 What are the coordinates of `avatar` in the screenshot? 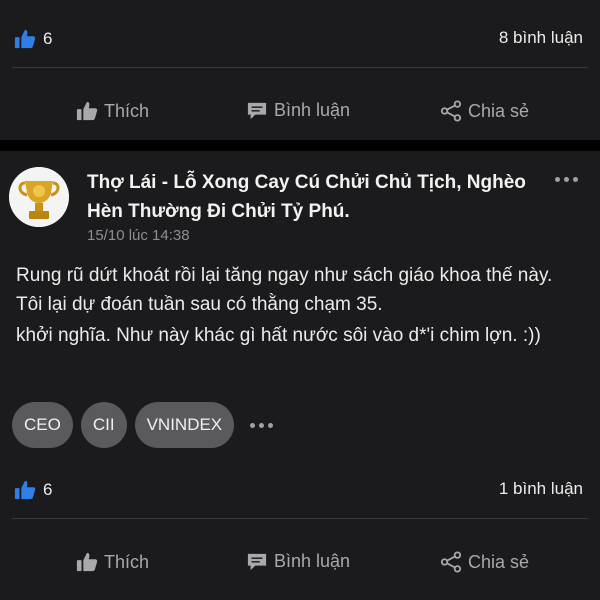 It's located at (39, 197).